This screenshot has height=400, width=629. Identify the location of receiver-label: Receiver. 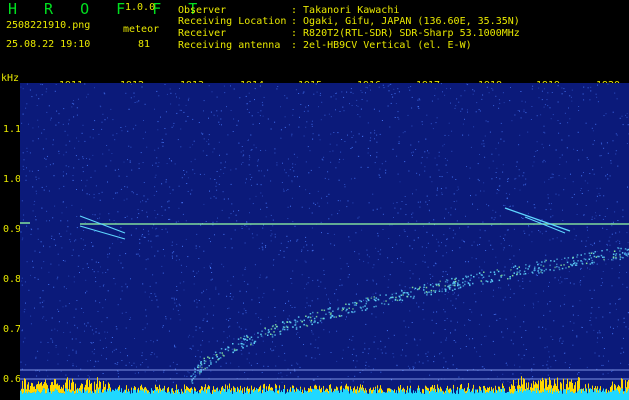
(202, 33).